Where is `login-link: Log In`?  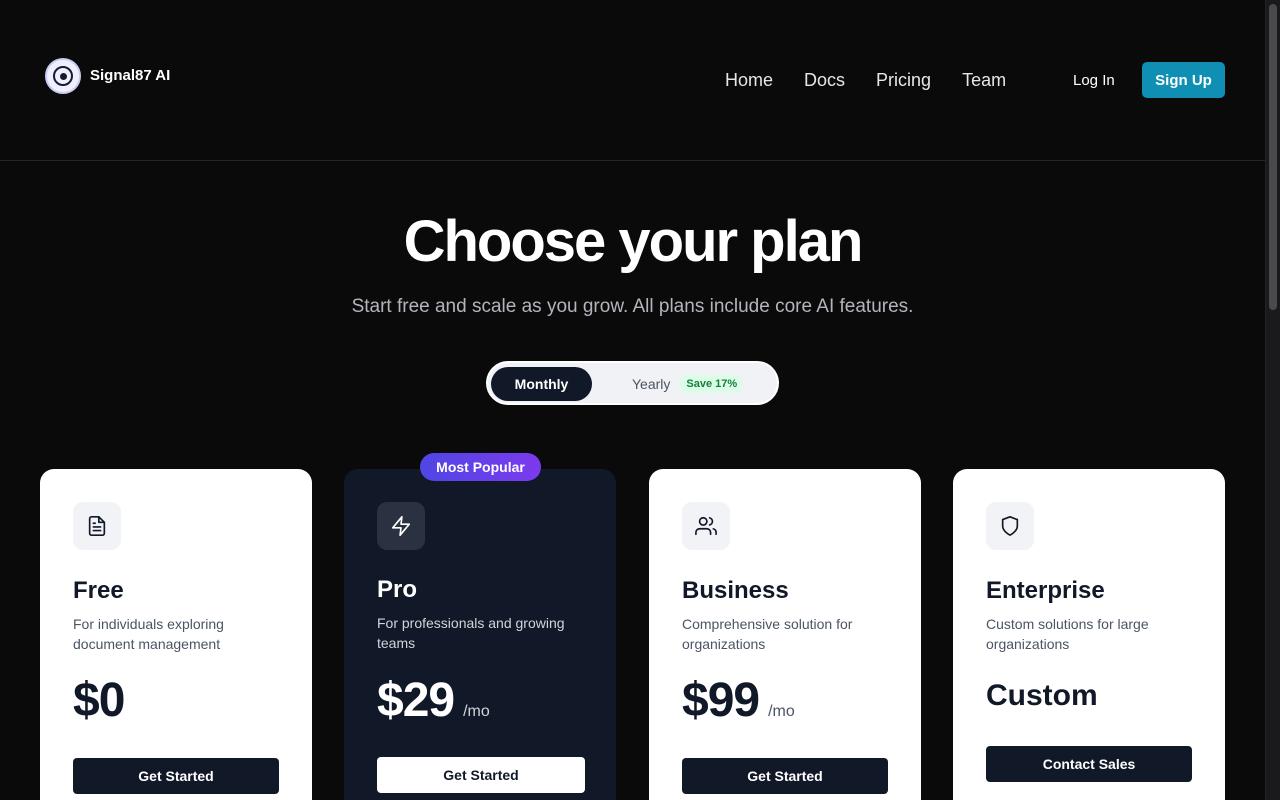
login-link: Log In is located at coordinates (1094, 80).